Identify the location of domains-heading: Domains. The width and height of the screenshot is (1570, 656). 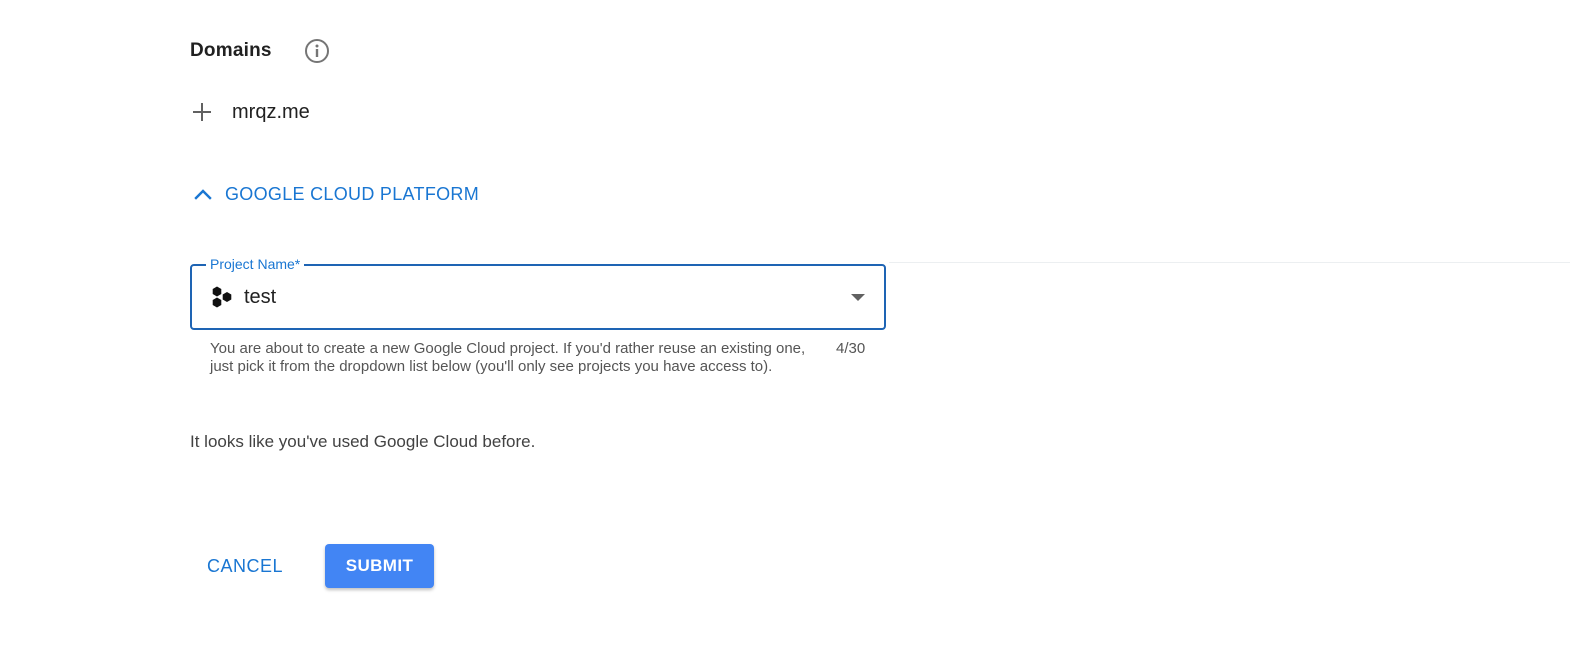
(231, 51).